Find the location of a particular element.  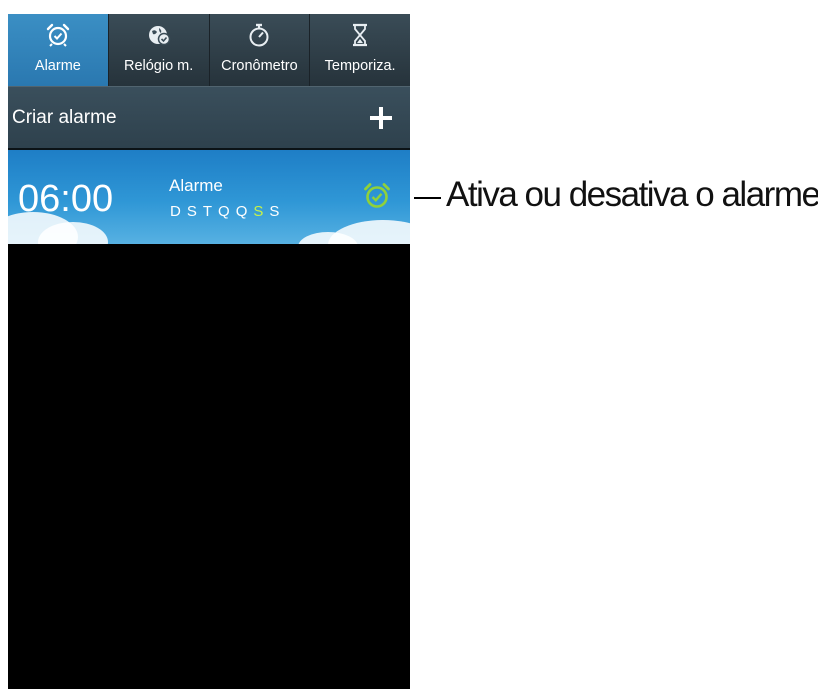

alarm-clock-icon is located at coordinates (58, 35).